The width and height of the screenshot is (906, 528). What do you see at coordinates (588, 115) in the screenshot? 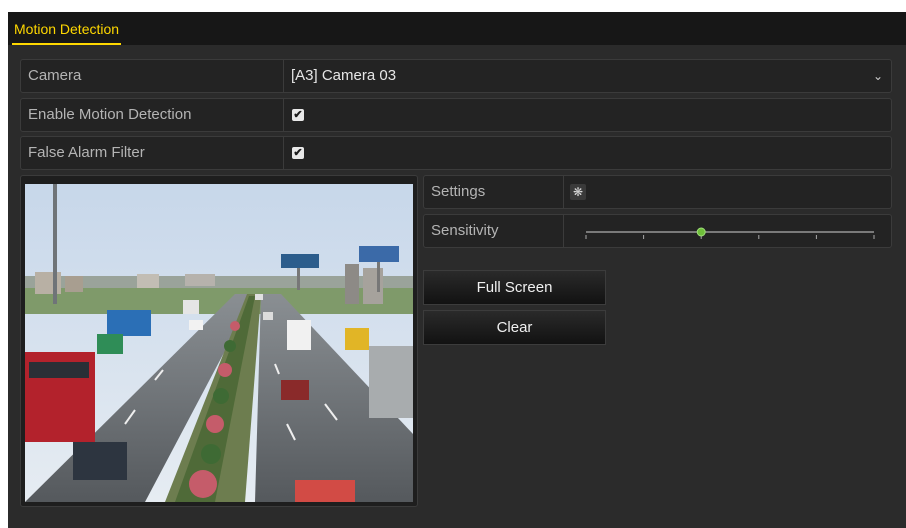
I see `enable-motion-field: ✔` at bounding box center [588, 115].